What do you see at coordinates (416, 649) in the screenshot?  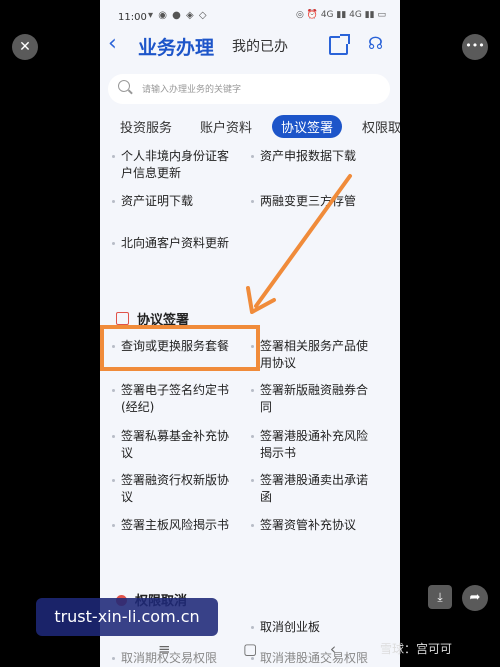 I see `brand-credit: 雪球：宫可可` at bounding box center [416, 649].